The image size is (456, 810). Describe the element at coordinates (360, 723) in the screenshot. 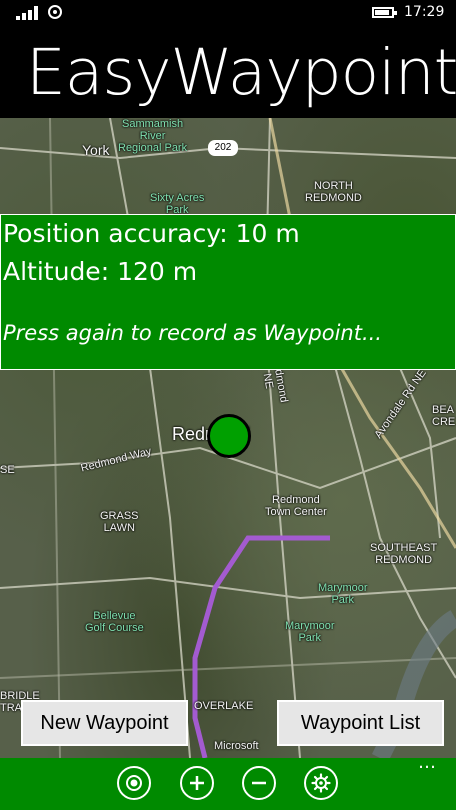

I see `waypoint-list-button: Waypoint List` at that location.